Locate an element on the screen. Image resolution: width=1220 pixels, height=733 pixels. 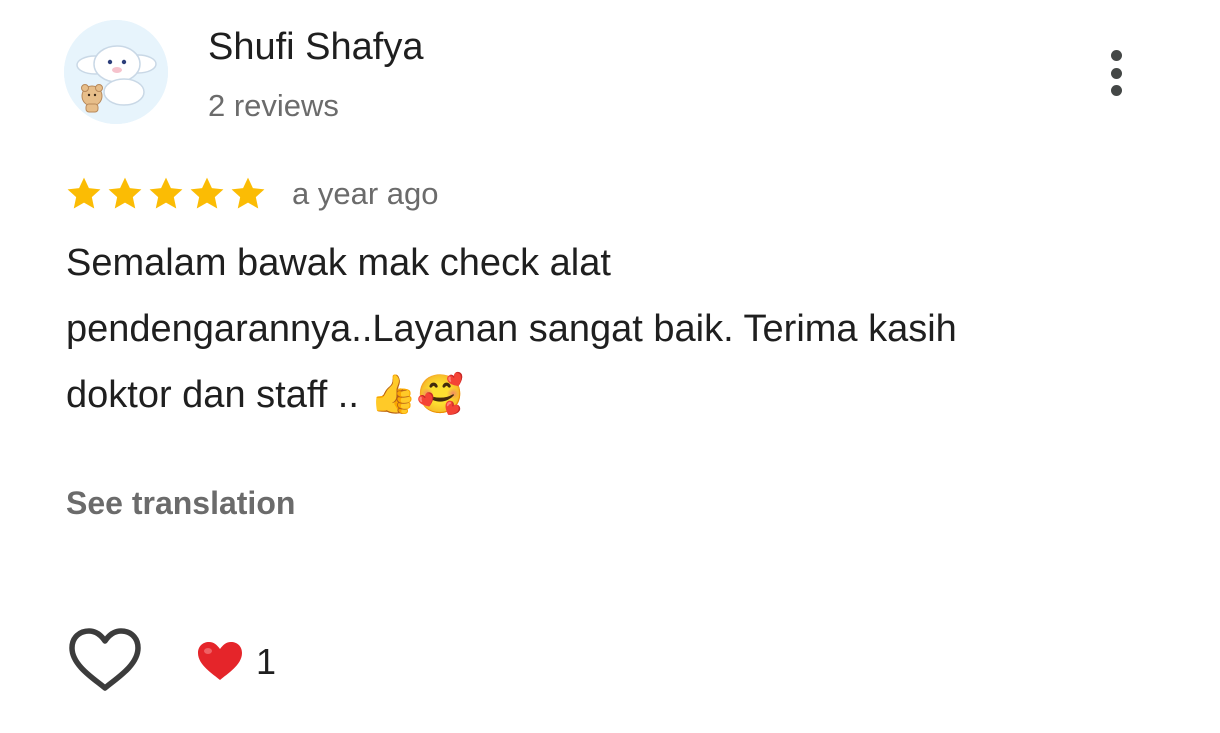
author-avatar is located at coordinates (116, 72).